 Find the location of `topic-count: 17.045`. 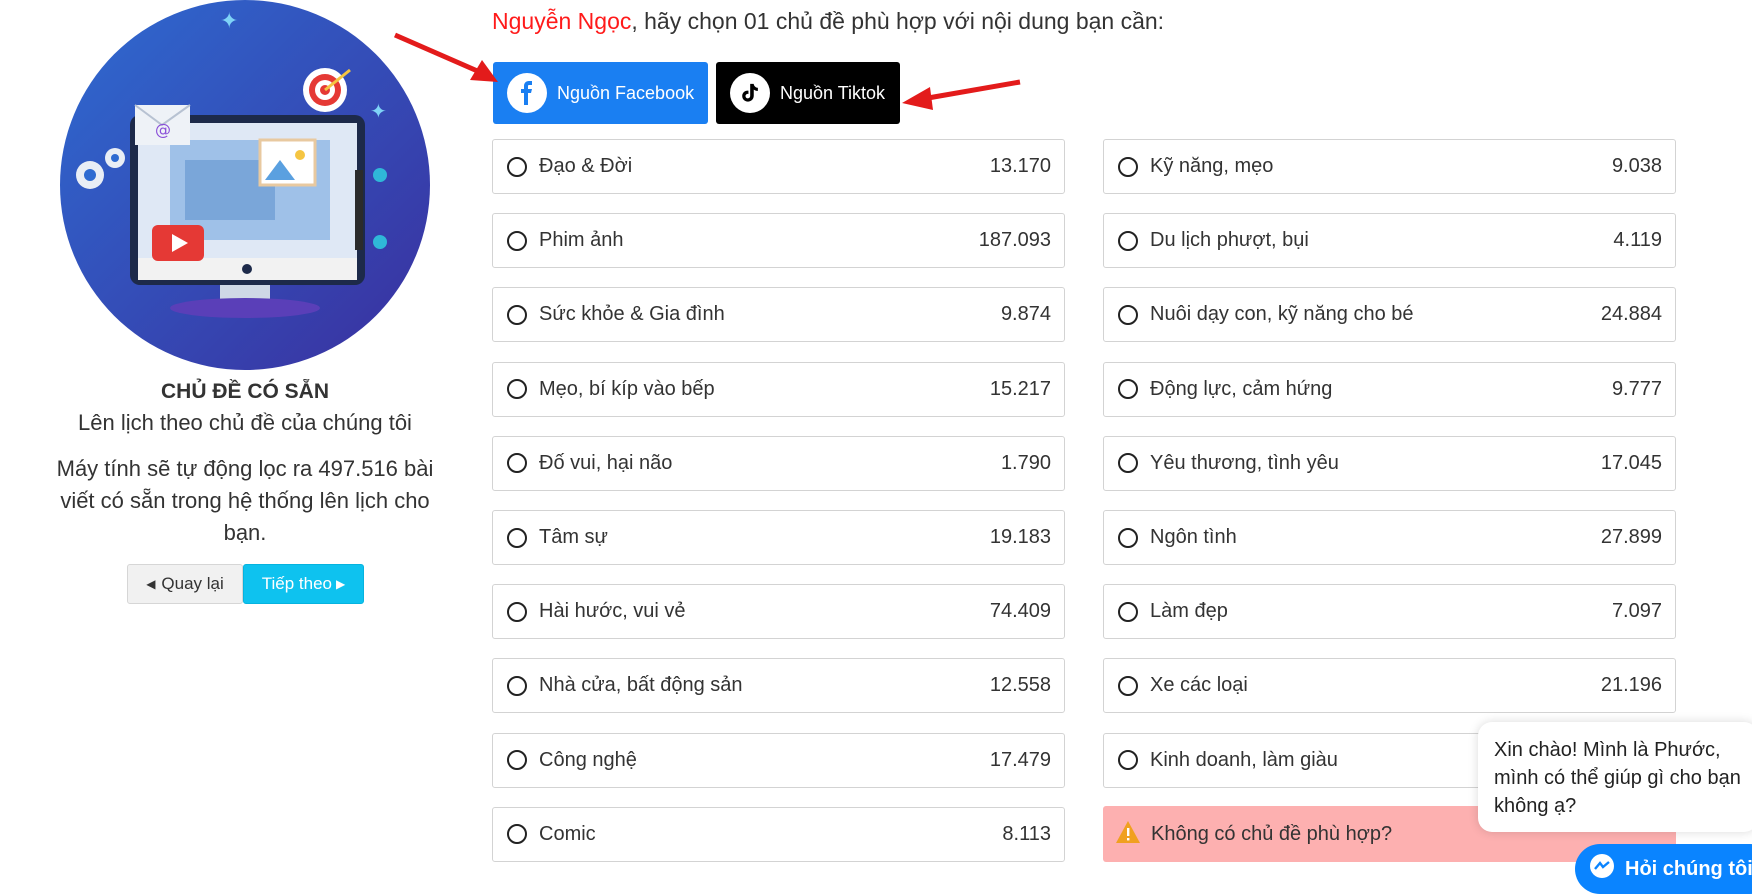

topic-count: 17.045 is located at coordinates (1631, 462).